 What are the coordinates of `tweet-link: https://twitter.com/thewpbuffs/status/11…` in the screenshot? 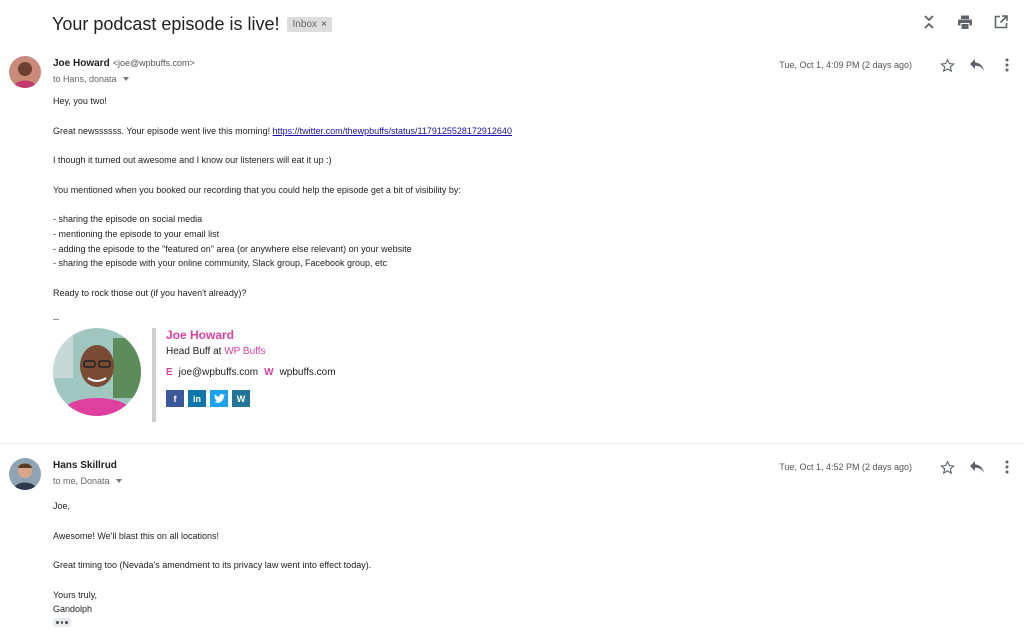 It's located at (392, 131).